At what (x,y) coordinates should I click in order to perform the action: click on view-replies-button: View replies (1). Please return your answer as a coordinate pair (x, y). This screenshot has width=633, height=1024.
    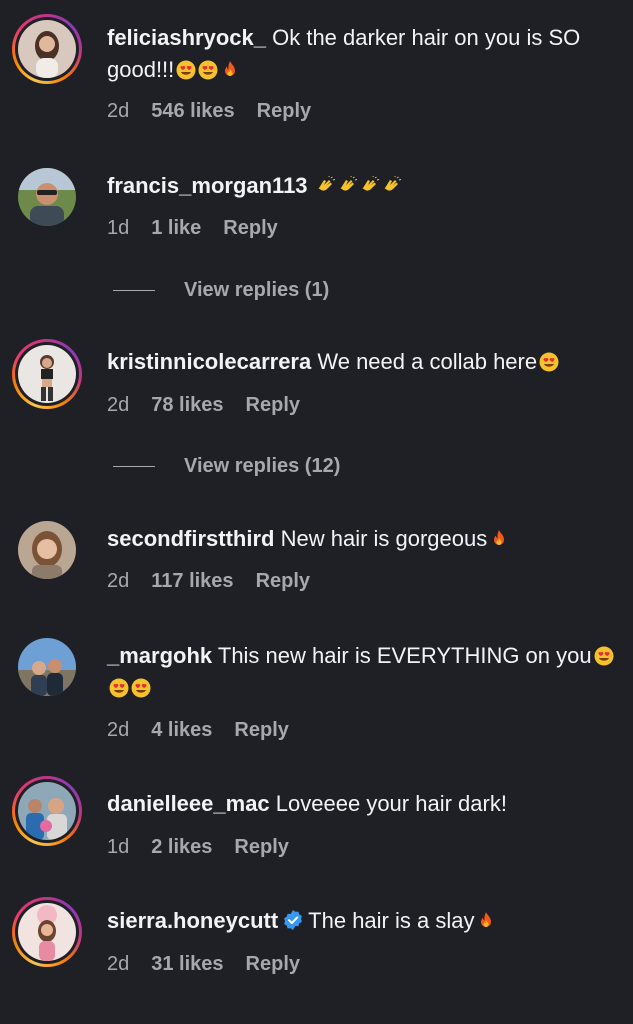
    Looking at the image, I should click on (221, 290).